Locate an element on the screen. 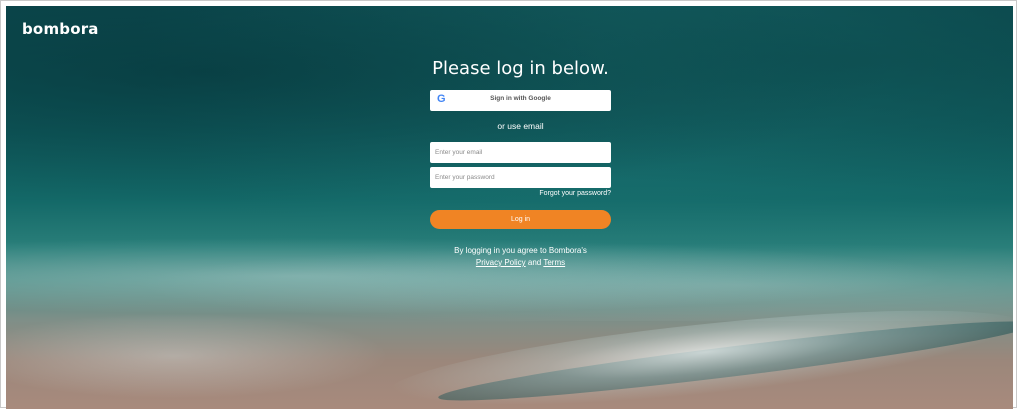 This screenshot has height=409, width=1017. login-heading: Please log in below. is located at coordinates (520, 68).